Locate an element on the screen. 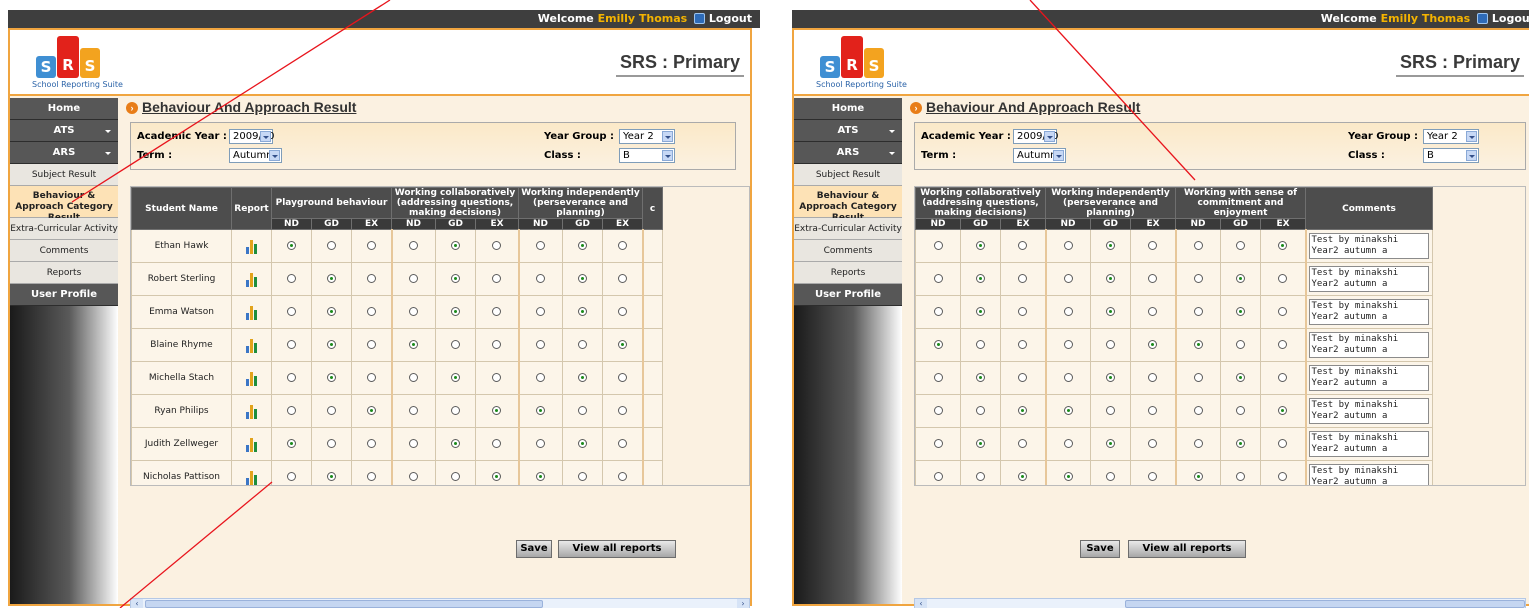  sidebar-item-ars: ARS is located at coordinates (848, 153).